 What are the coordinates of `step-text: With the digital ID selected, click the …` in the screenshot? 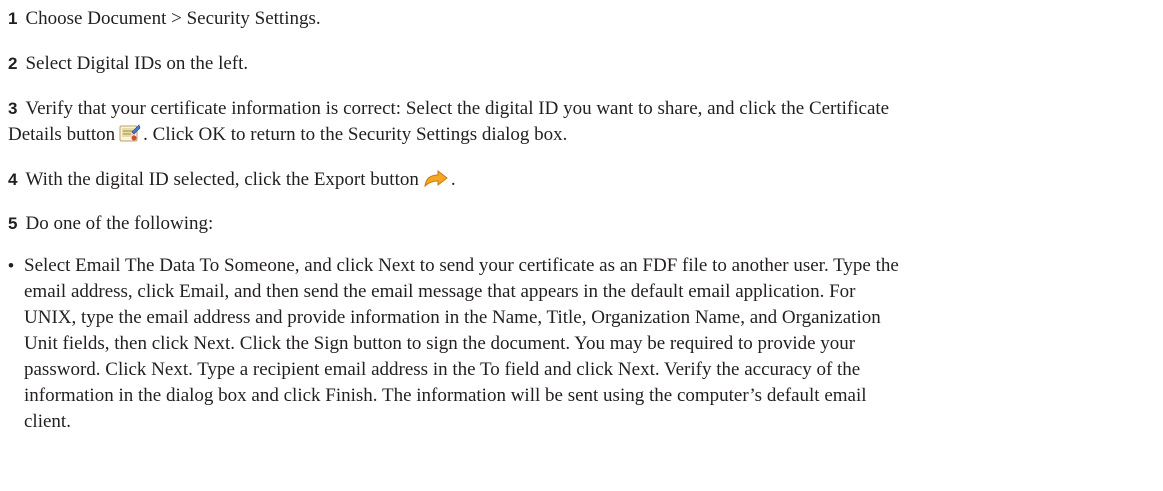 It's located at (222, 179).